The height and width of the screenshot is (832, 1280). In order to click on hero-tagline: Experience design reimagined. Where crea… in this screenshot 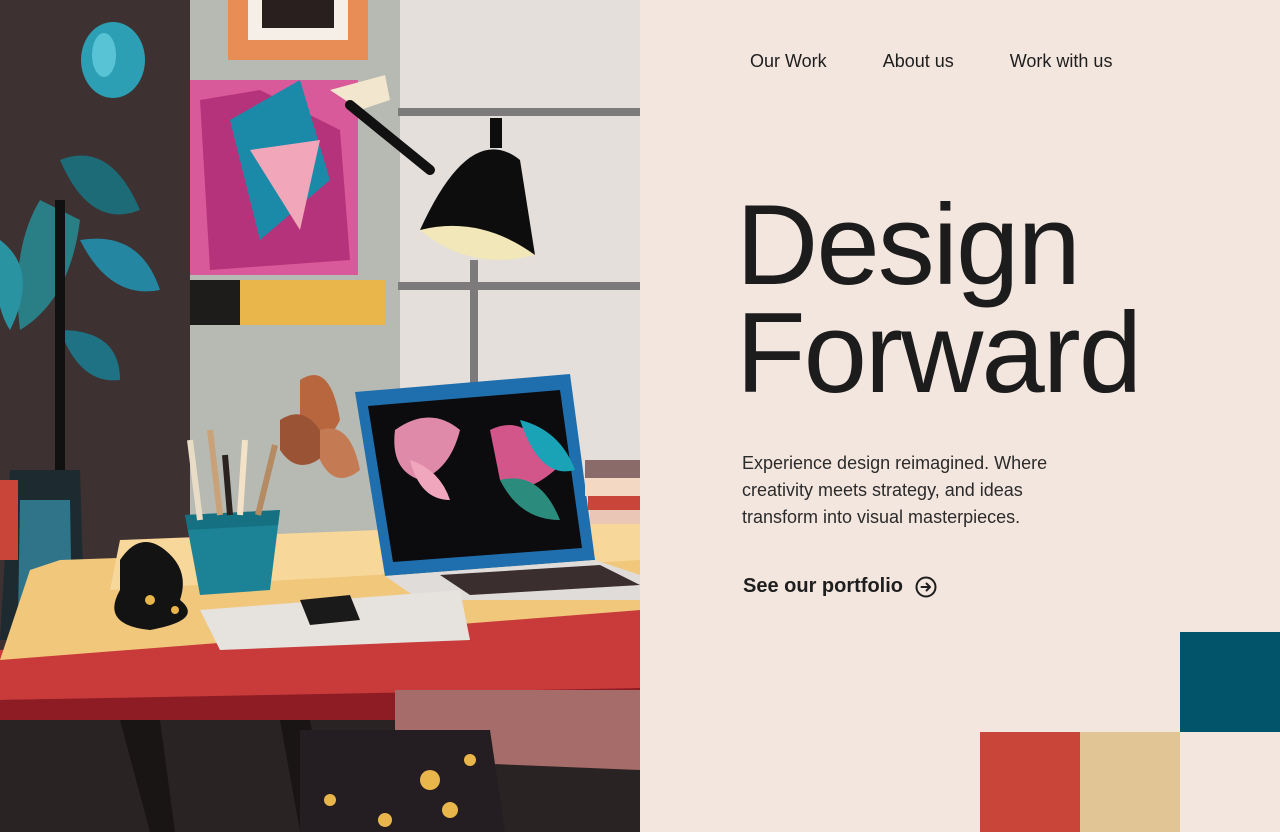, I will do `click(895, 490)`.